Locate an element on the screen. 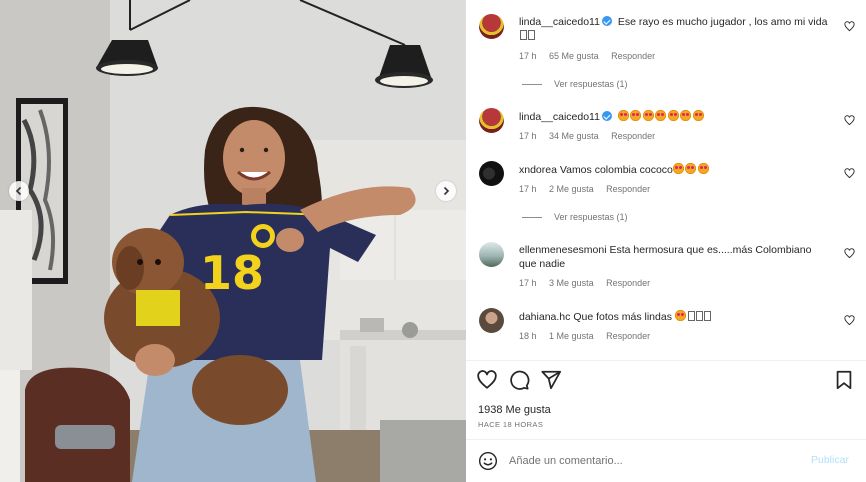 The image size is (866, 482). likes-count: 1938 Me gusta is located at coordinates (514, 410).